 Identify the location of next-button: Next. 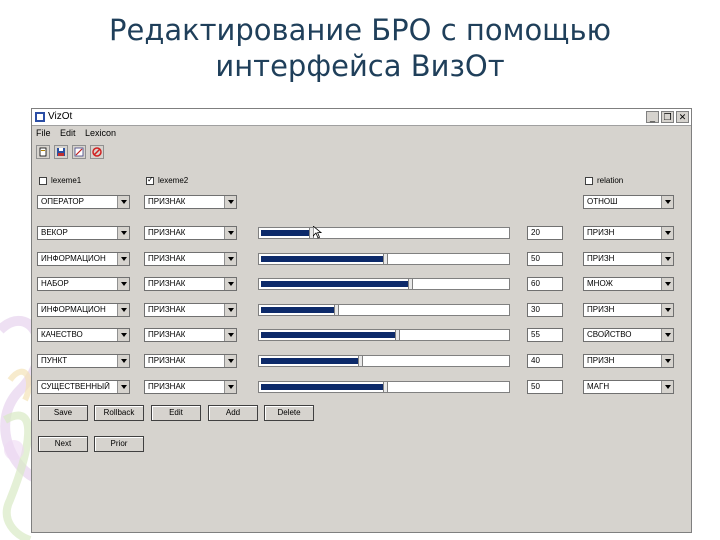
(63, 444).